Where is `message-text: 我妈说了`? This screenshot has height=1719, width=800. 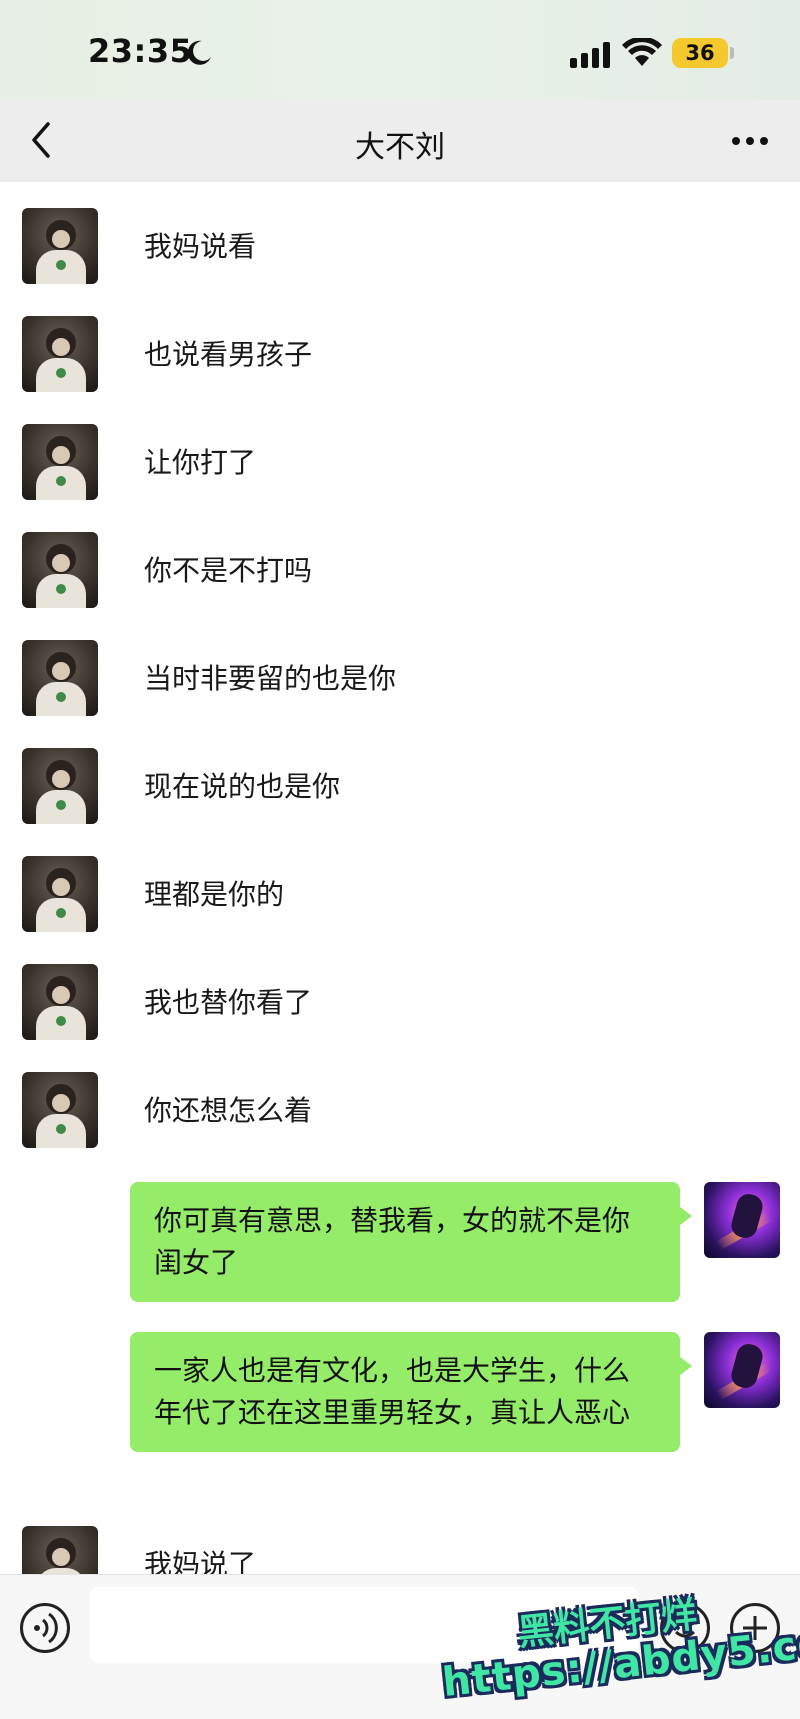 message-text: 我妈说了 is located at coordinates (200, 1561).